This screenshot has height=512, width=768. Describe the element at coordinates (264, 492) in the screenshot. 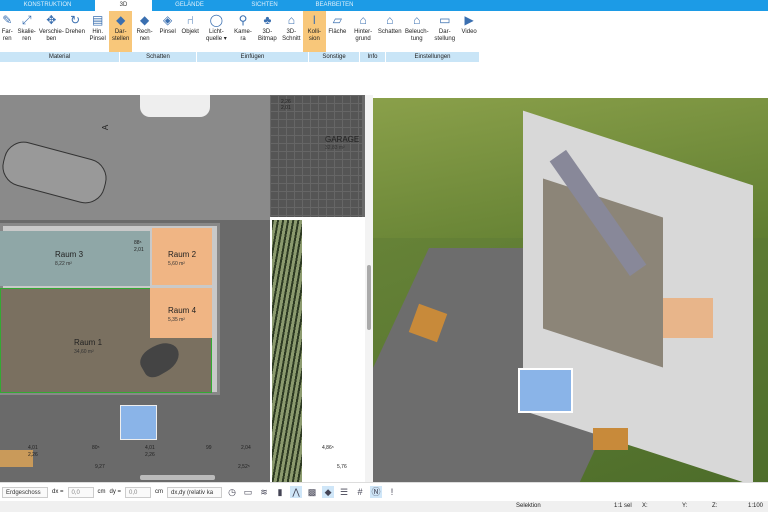

I see `layers-icon: ≋` at that location.